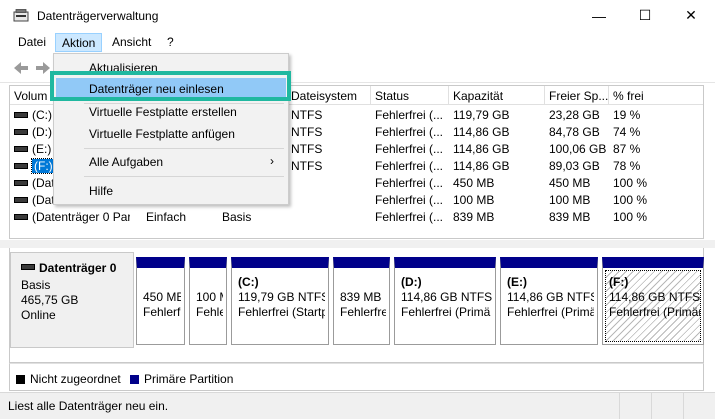 This screenshot has height=419, width=715. I want to click on menu-help: ?, so click(170, 42).